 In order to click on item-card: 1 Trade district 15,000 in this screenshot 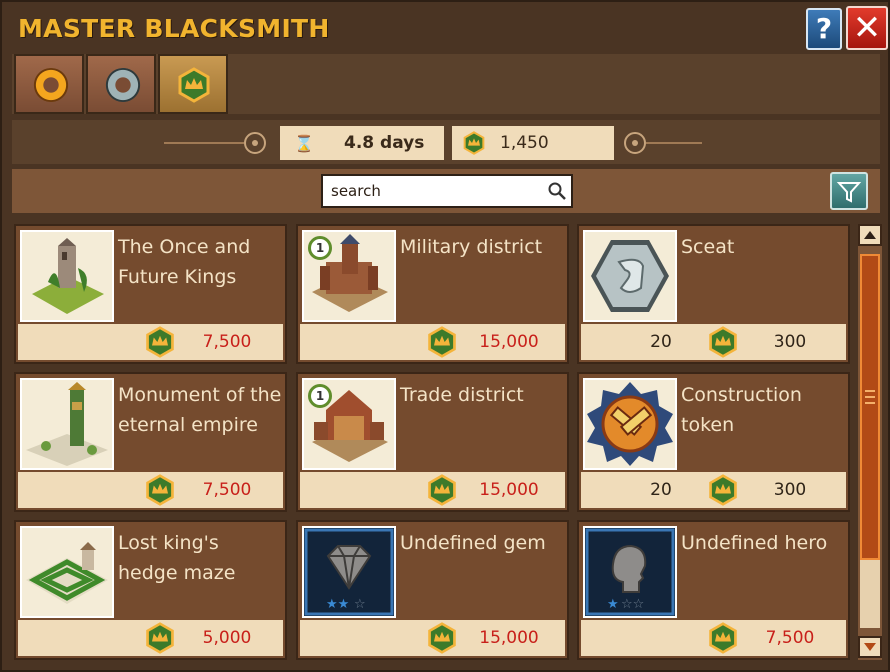, I will do `click(432, 442)`.